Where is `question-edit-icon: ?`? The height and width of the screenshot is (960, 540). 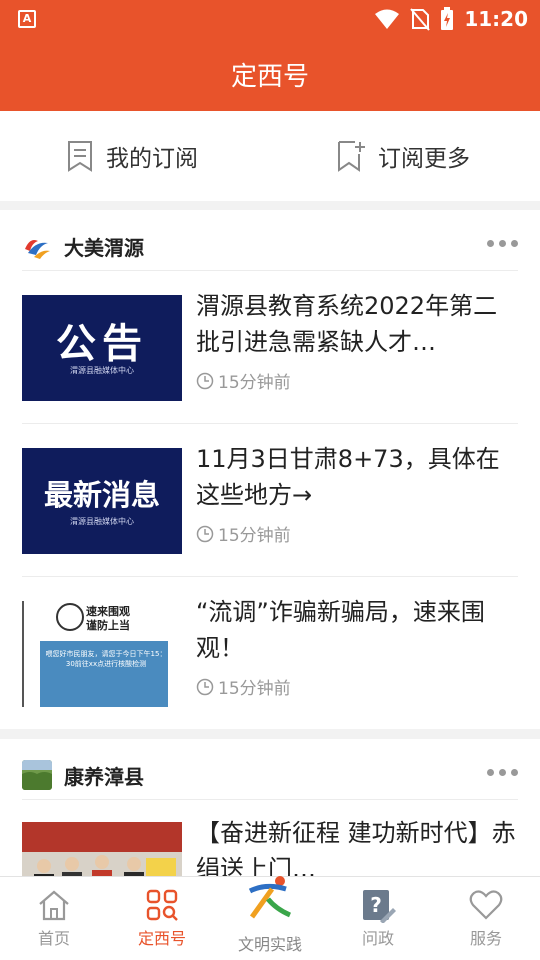 question-edit-icon: ? is located at coordinates (379, 906).